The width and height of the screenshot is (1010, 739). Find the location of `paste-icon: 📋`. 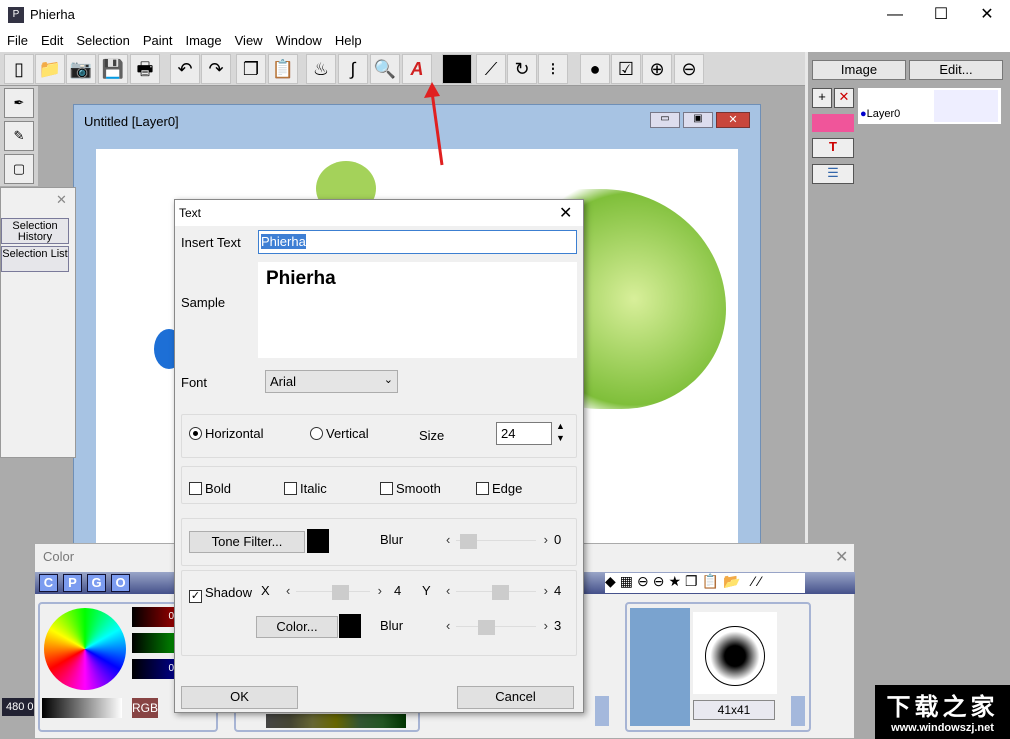

paste-icon: 📋 is located at coordinates (283, 69).